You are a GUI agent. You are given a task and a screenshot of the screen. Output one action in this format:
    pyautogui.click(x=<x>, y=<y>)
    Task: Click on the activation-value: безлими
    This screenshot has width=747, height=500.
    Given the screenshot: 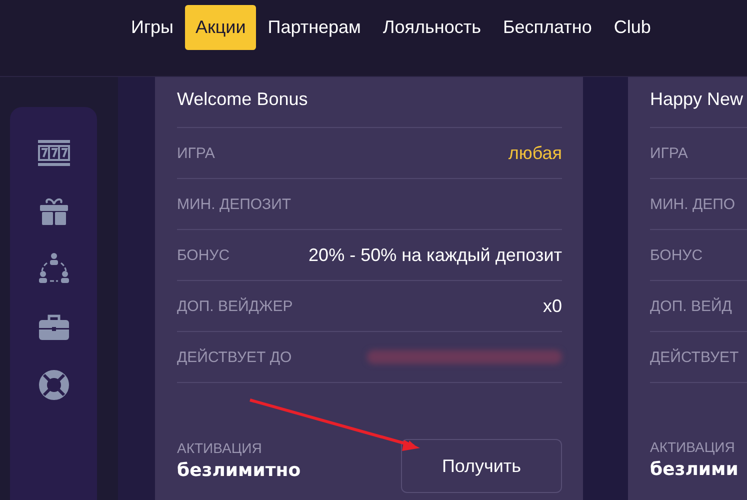 What is the action you would take?
    pyautogui.click(x=694, y=469)
    